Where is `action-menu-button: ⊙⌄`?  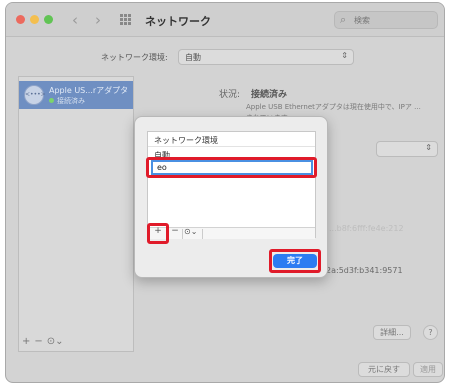
action-menu-button: ⊙⌄ is located at coordinates (190, 231).